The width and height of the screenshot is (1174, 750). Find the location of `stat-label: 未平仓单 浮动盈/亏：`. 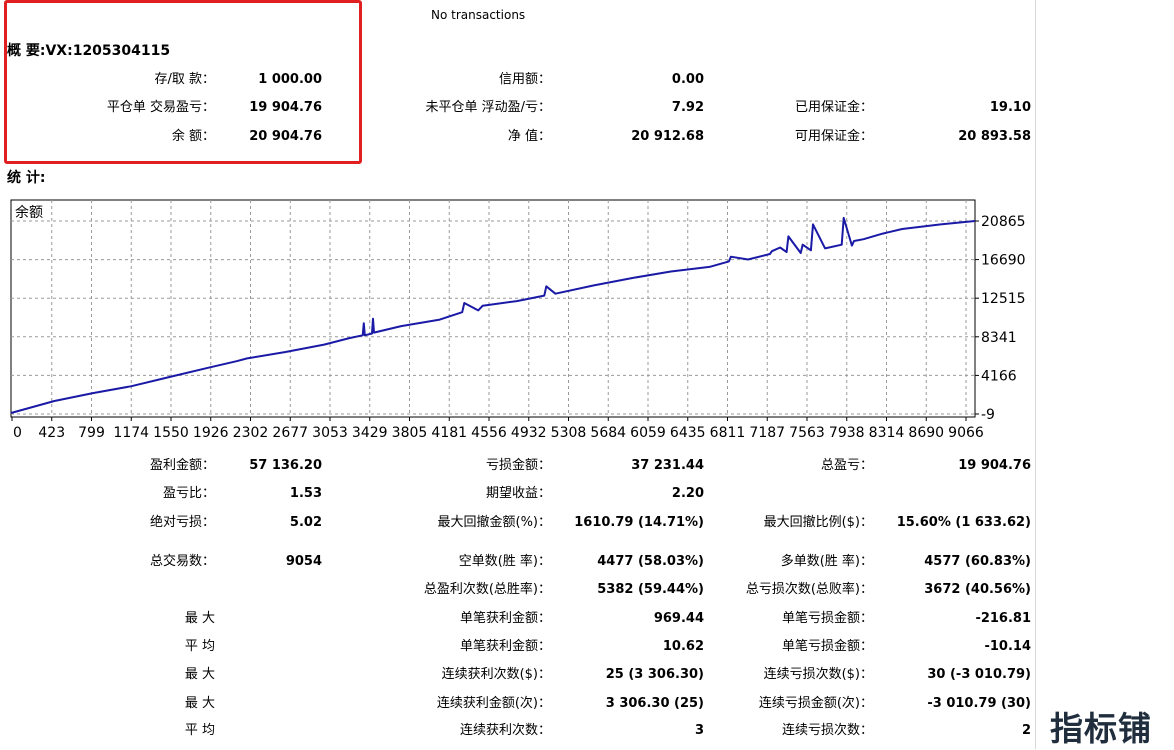

stat-label: 未平仓单 浮动盈/亏： is located at coordinates (488, 107).